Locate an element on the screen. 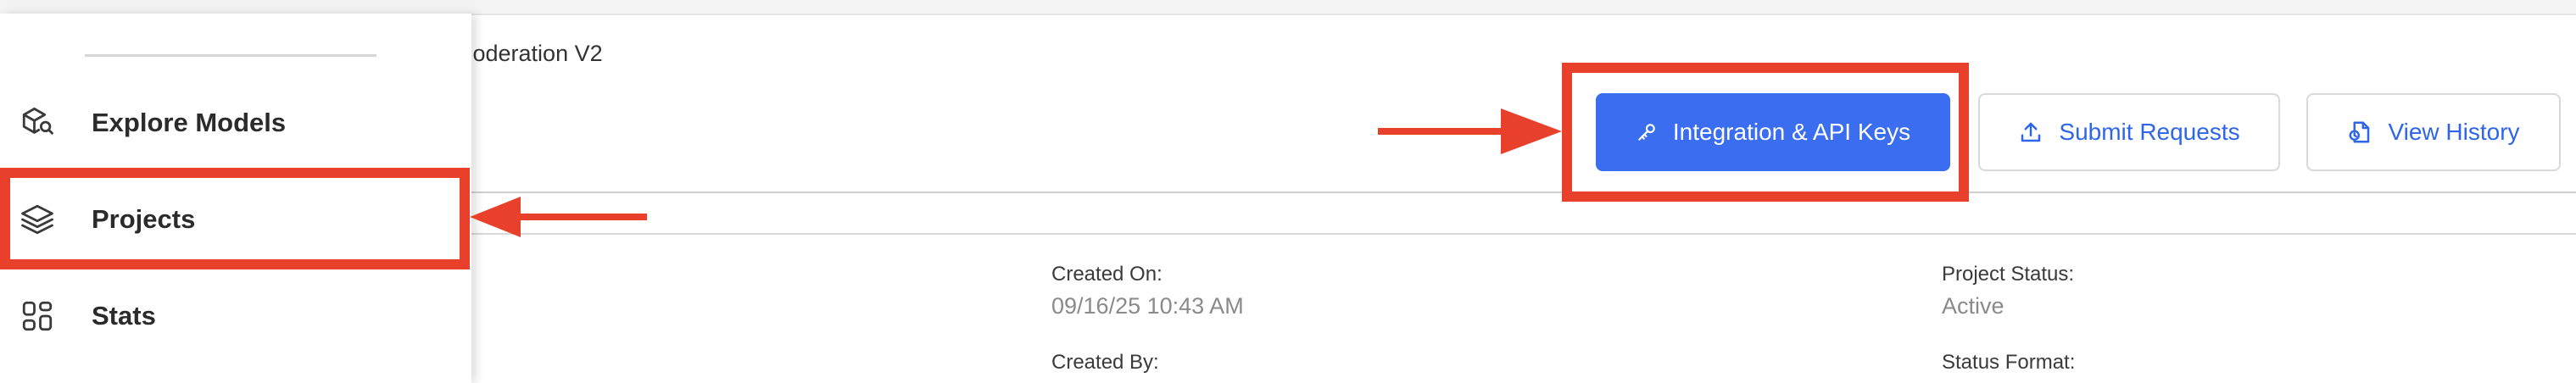 This screenshot has width=2576, height=383. sidebar-item-explore-models: Explore Models is located at coordinates (235, 123).